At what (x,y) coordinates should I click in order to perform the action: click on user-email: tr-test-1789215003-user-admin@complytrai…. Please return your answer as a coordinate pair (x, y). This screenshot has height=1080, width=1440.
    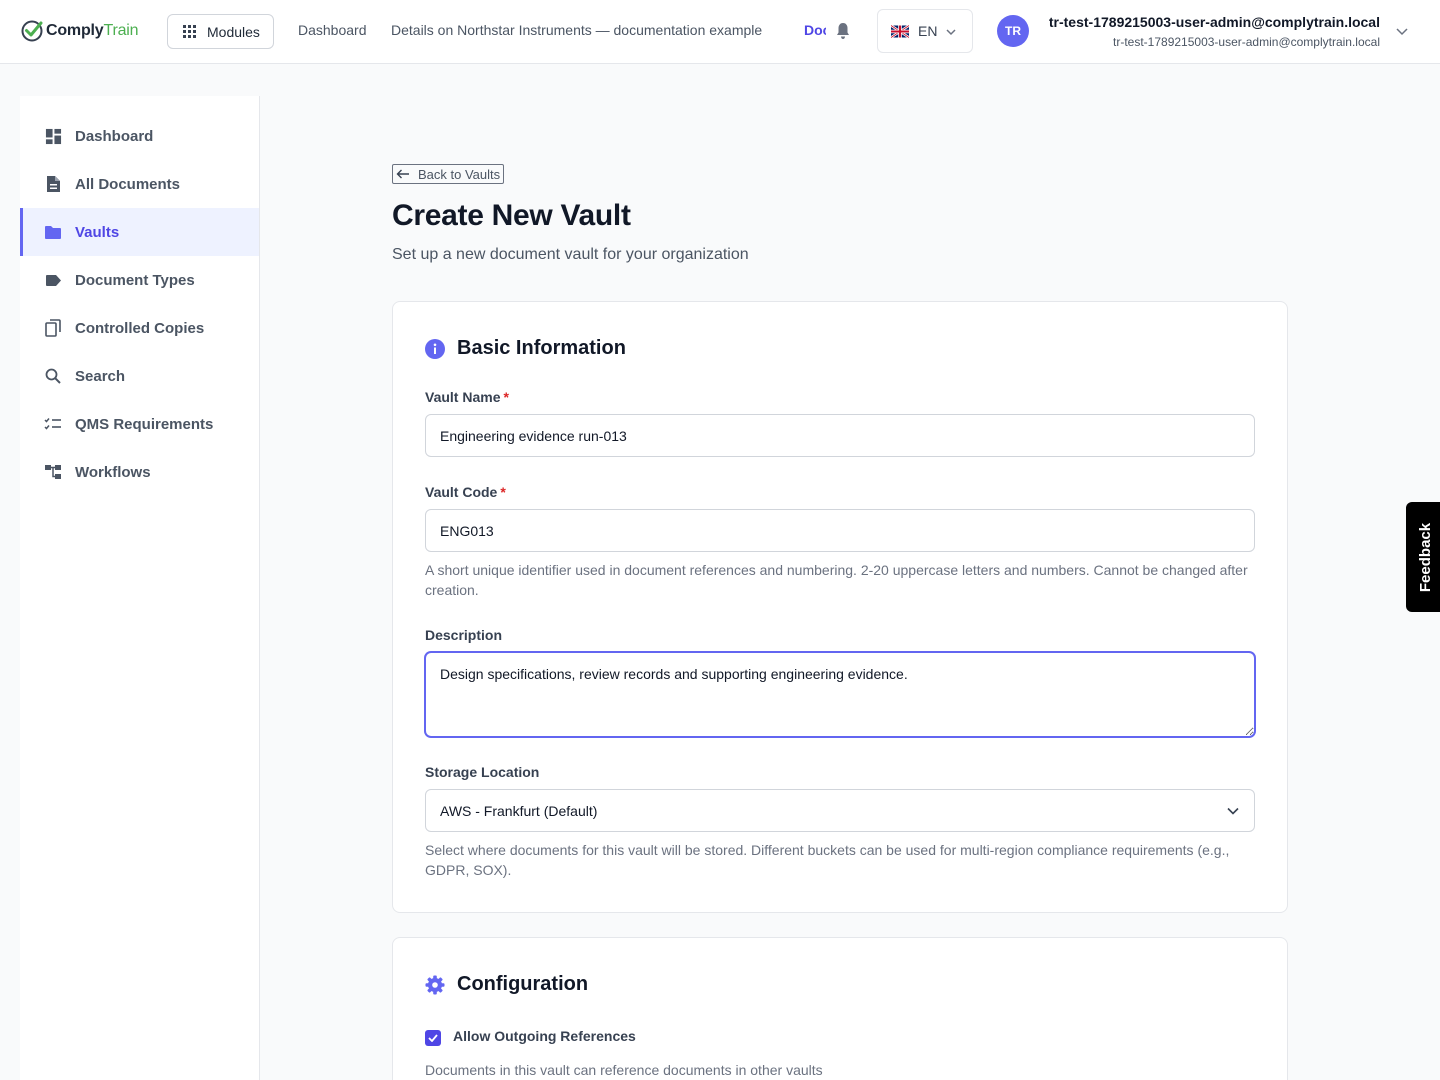
    Looking at the image, I should click on (1246, 42).